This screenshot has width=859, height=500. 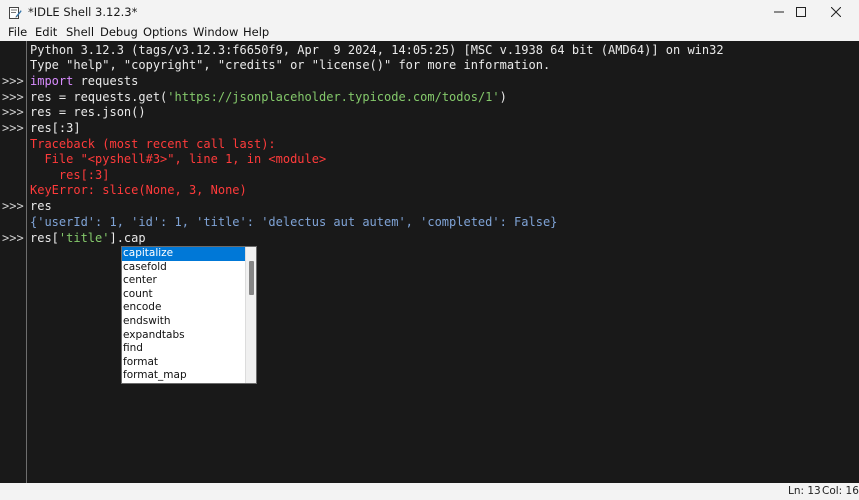 I want to click on autocomplete-scrollbar, so click(x=250, y=315).